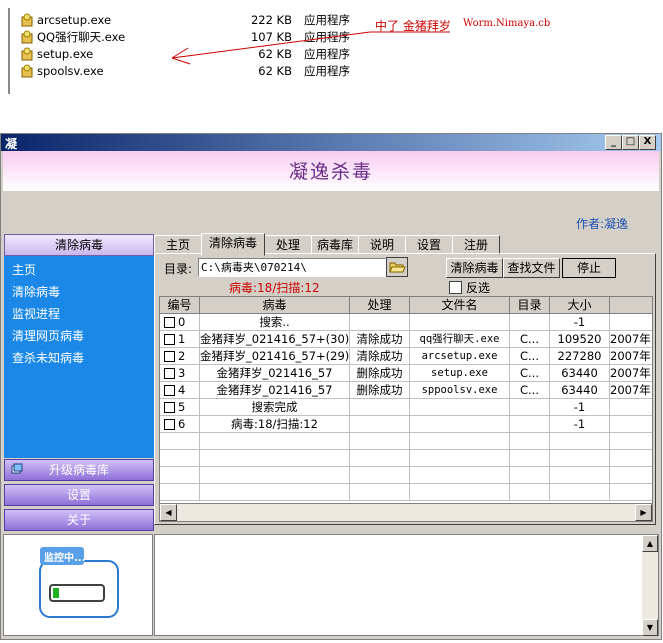  Describe the element at coordinates (460, 305) in the screenshot. I see `col-filename: 文件名` at that location.